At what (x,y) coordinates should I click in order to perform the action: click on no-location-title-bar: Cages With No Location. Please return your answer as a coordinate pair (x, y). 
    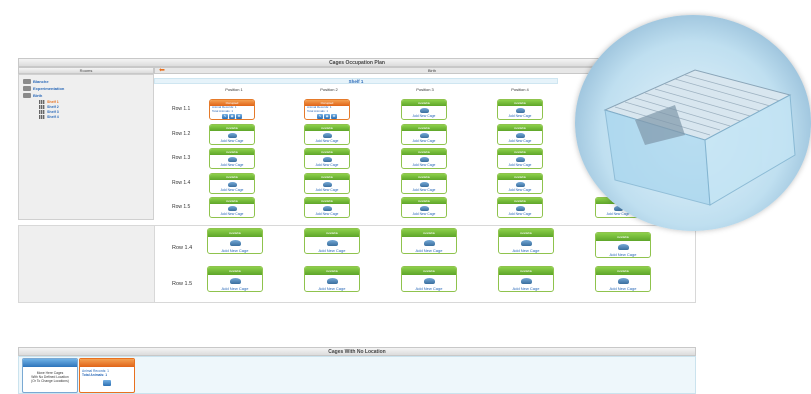
    Looking at the image, I should click on (357, 351).